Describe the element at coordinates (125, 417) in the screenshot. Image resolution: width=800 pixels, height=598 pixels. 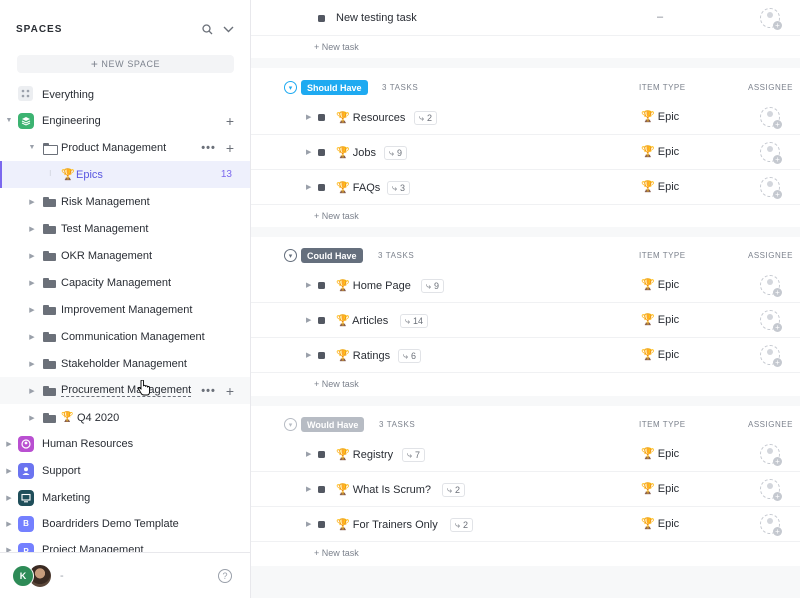
I see `sidebar-item-q4-2020: ▶ 🏆 Q4 2020` at that location.